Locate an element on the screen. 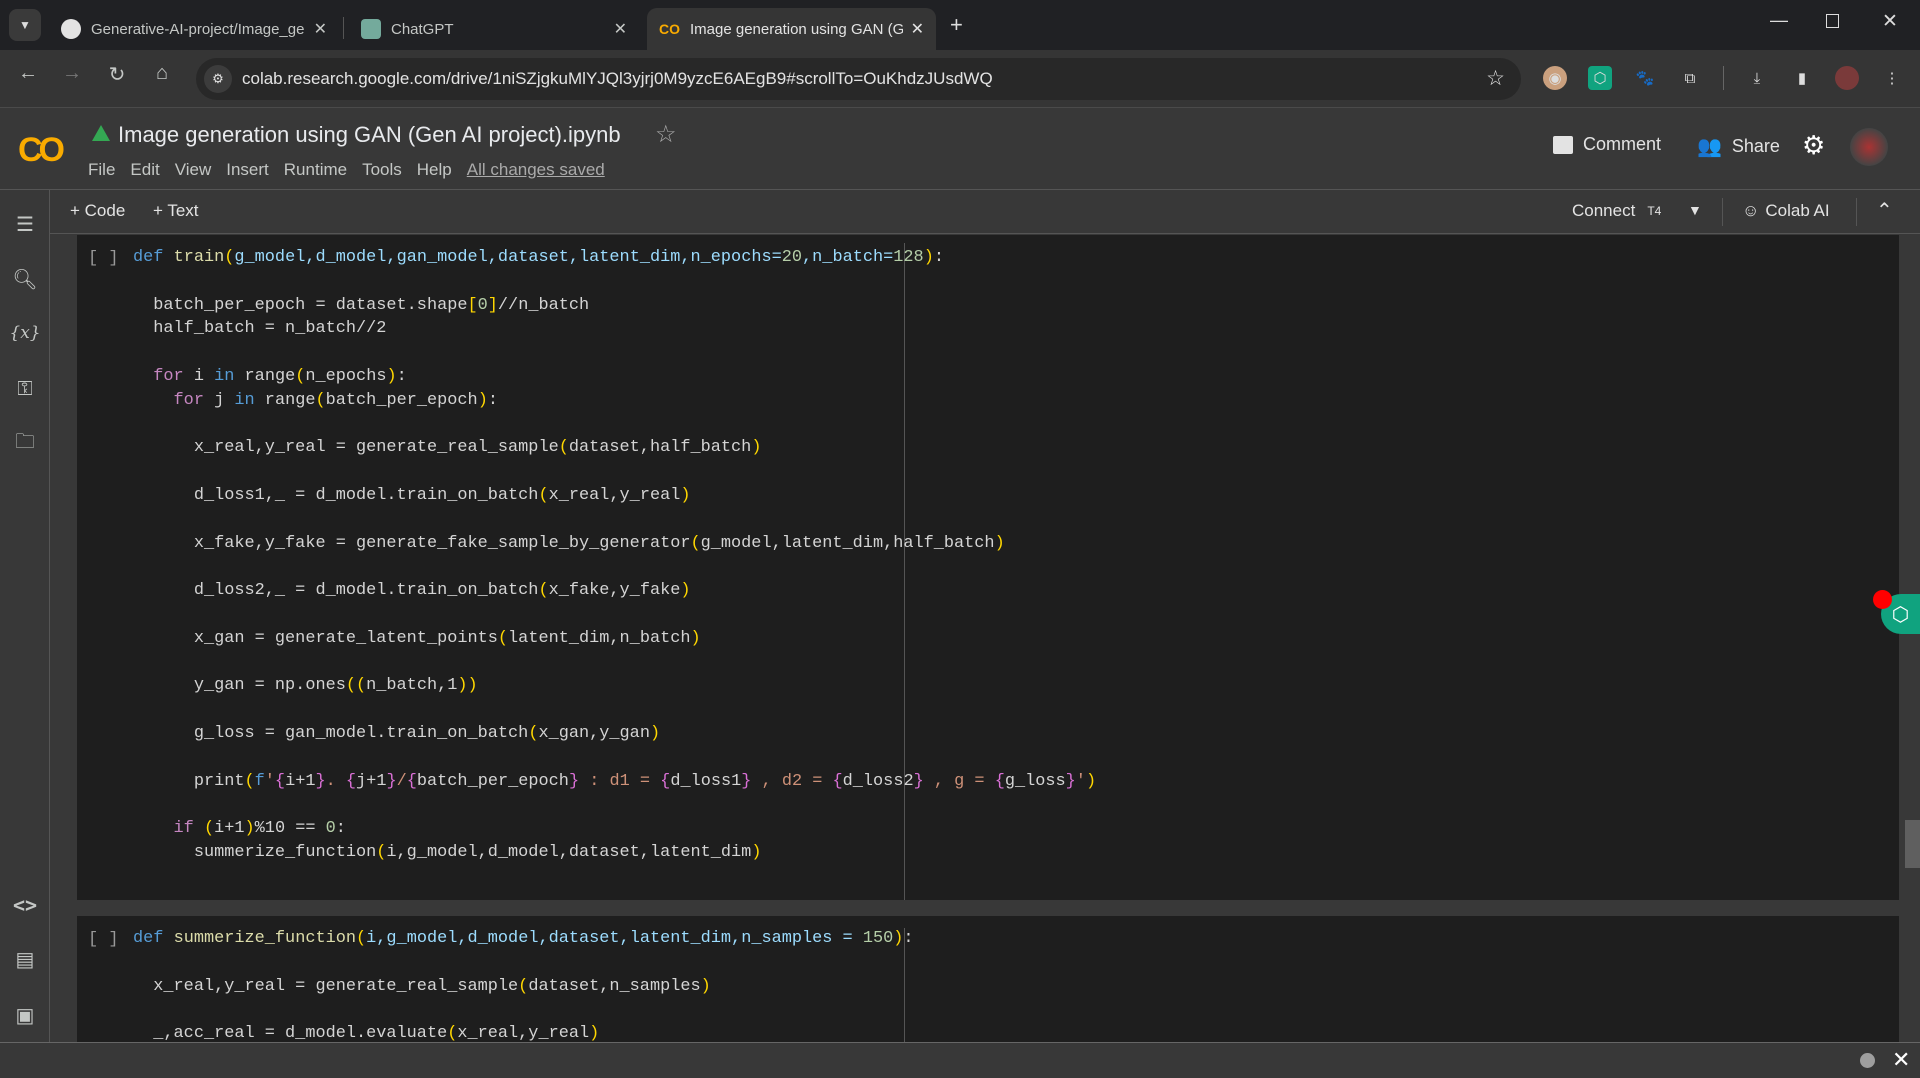  scrollbar-thumb is located at coordinates (1912, 844).